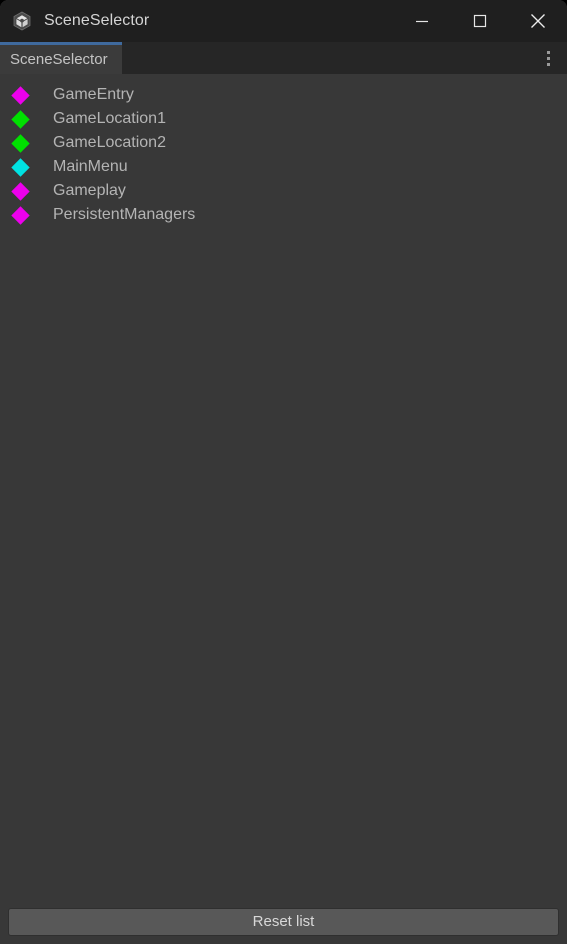 Image resolution: width=567 pixels, height=944 pixels. I want to click on scene-name-label: GameLocation1, so click(109, 118).